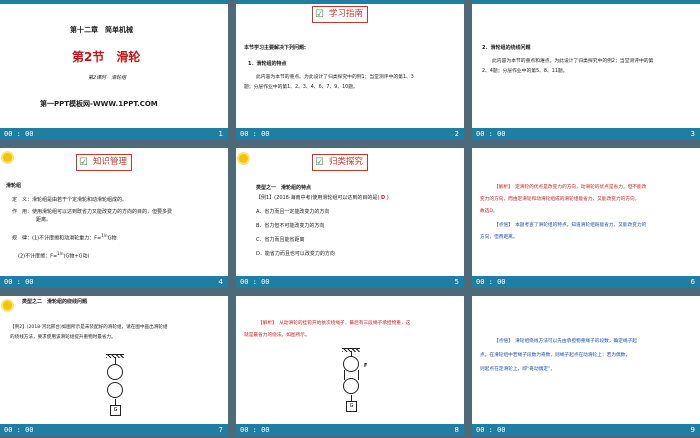  Describe the element at coordinates (38, 256) in the screenshot. I see `formula-label: (2)不计摩擦：F=` at that location.